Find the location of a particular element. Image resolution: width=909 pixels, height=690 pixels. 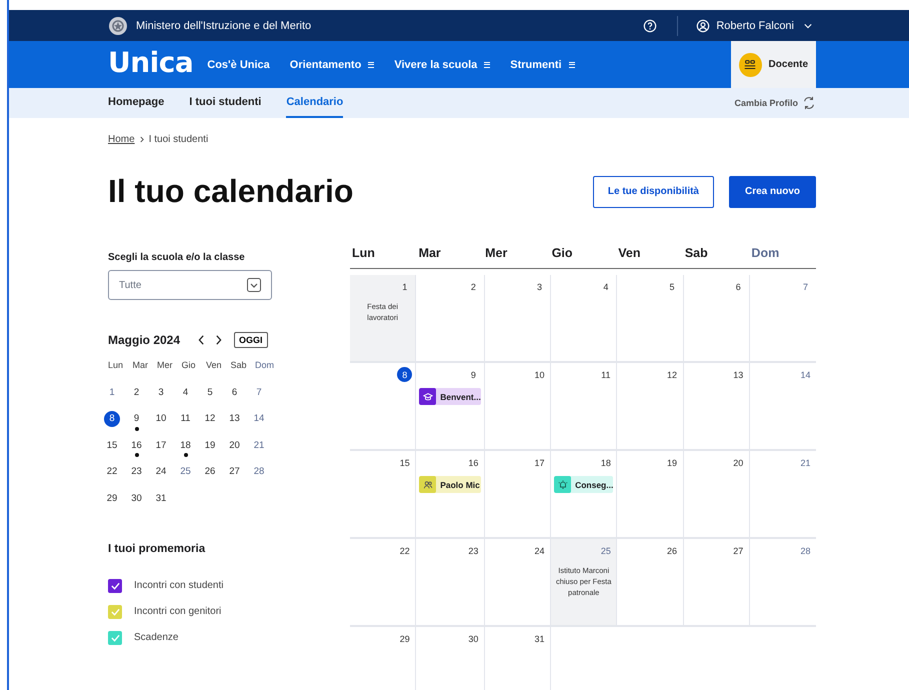

emblem-icon is located at coordinates (118, 26).